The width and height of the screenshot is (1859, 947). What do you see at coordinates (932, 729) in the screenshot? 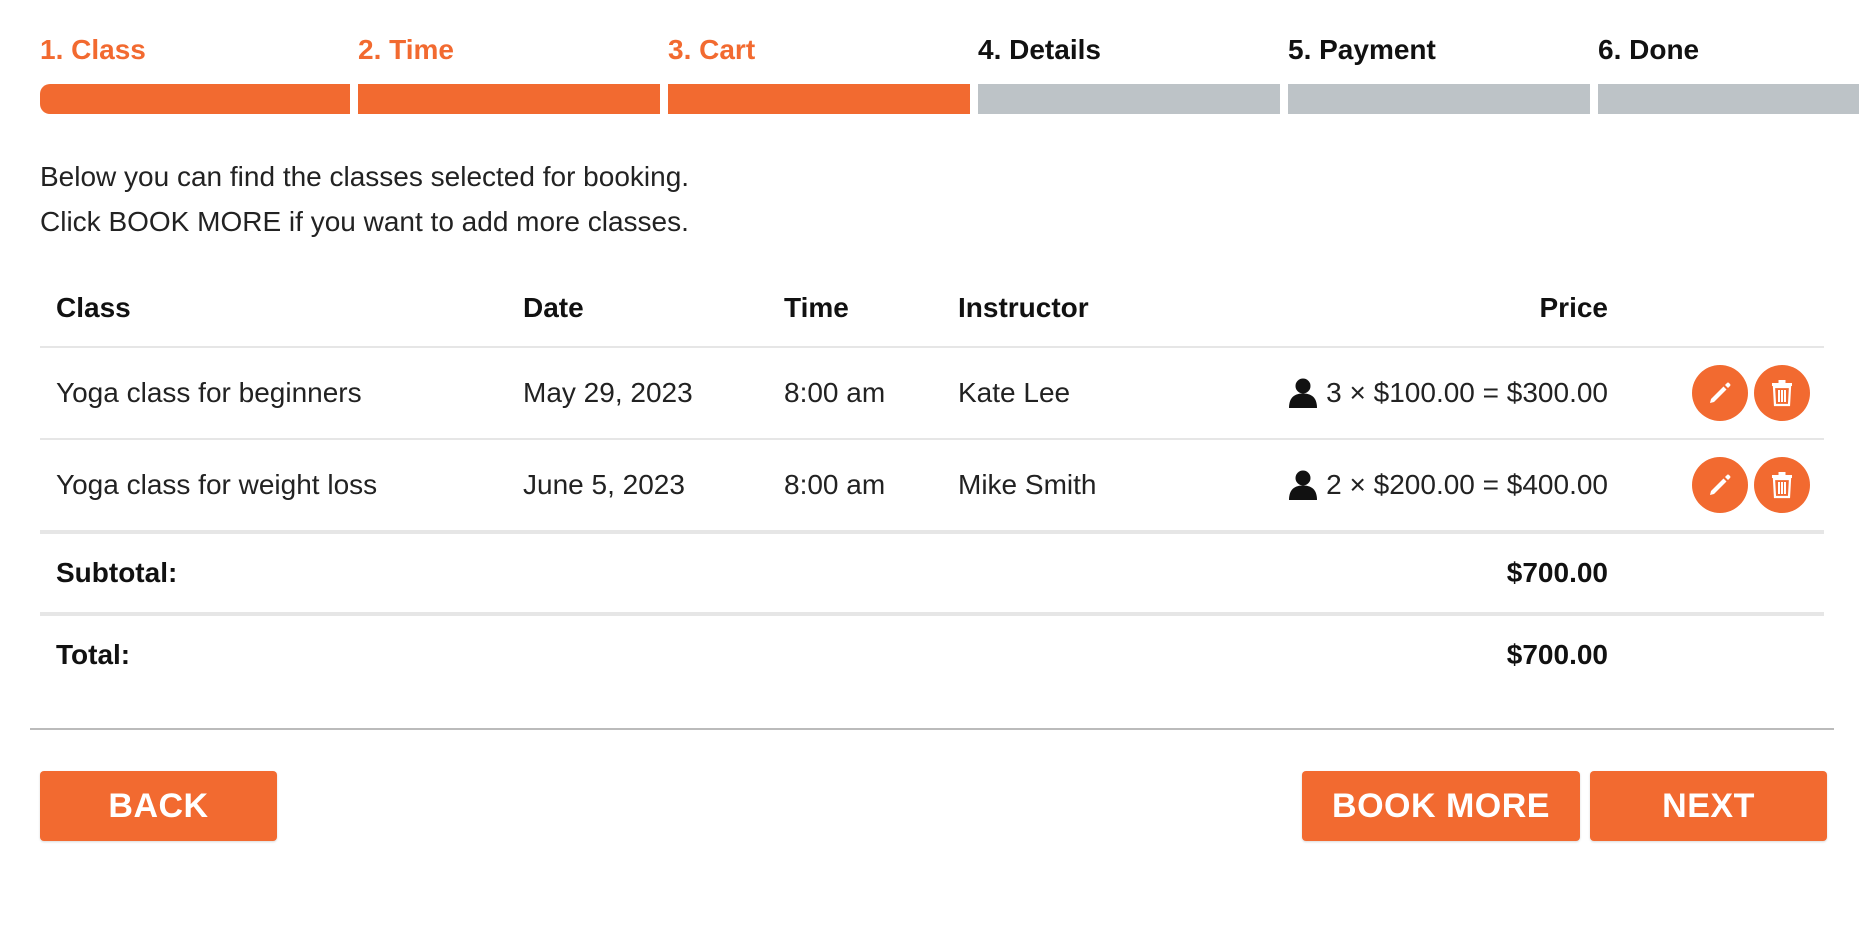
I see `footer-divider` at bounding box center [932, 729].